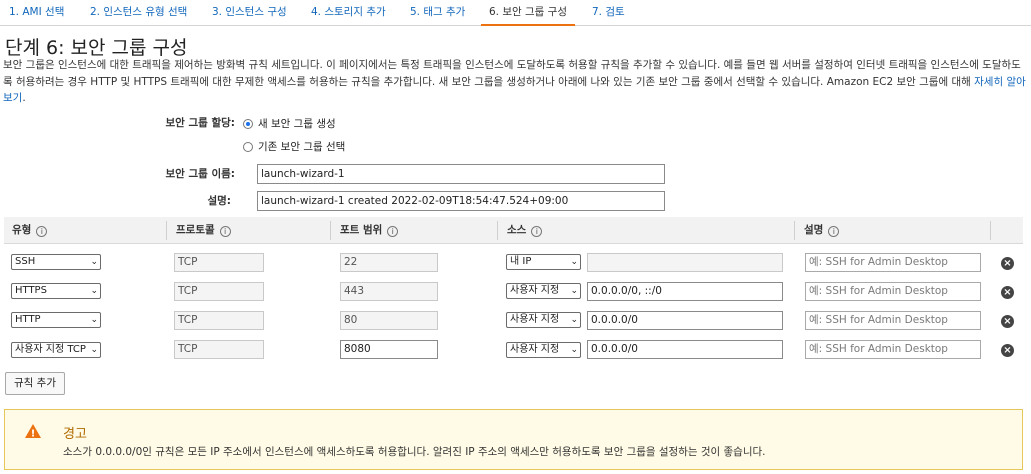  Describe the element at coordinates (437, 13) in the screenshot. I see `tab-add-tags: 5. 태그 추가` at that location.